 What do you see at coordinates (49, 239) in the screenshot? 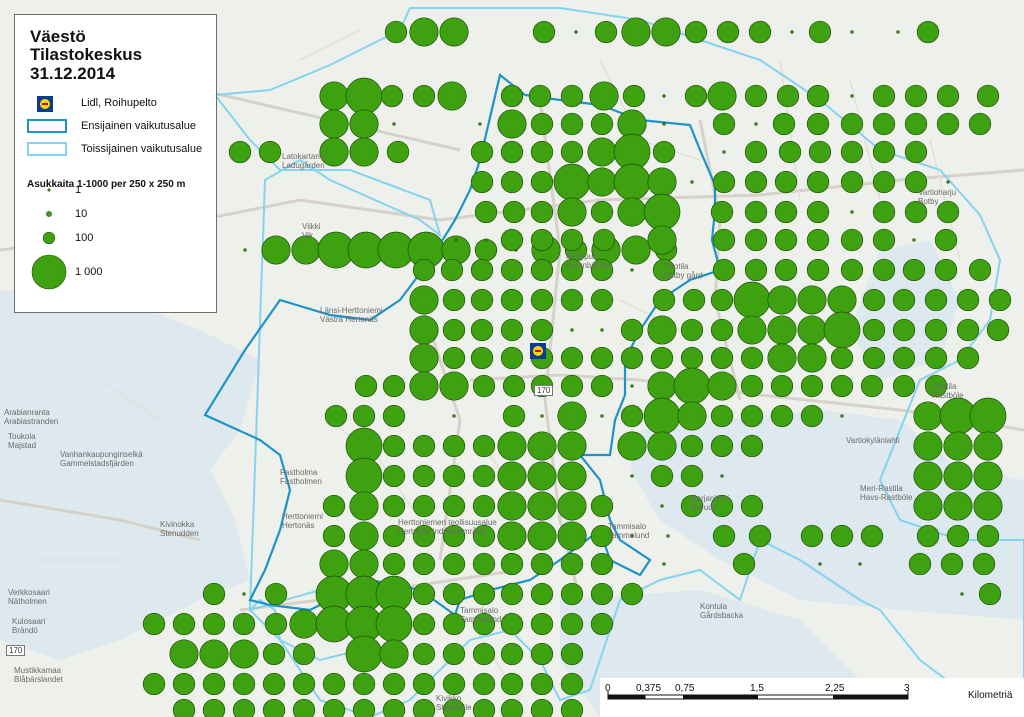
I see `legend-dot-symbols` at bounding box center [49, 239].